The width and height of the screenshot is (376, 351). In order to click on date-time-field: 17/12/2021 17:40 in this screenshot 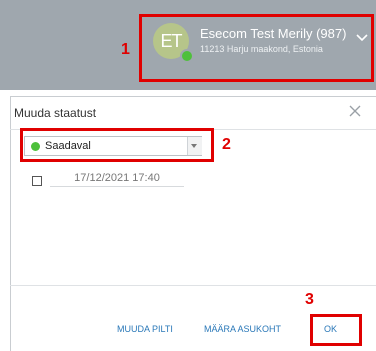, I will do `click(117, 178)`.